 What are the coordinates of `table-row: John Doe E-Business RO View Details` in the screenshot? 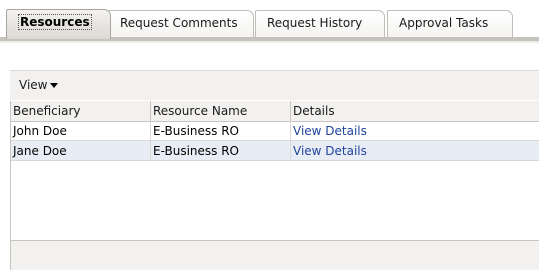 It's located at (275, 131).